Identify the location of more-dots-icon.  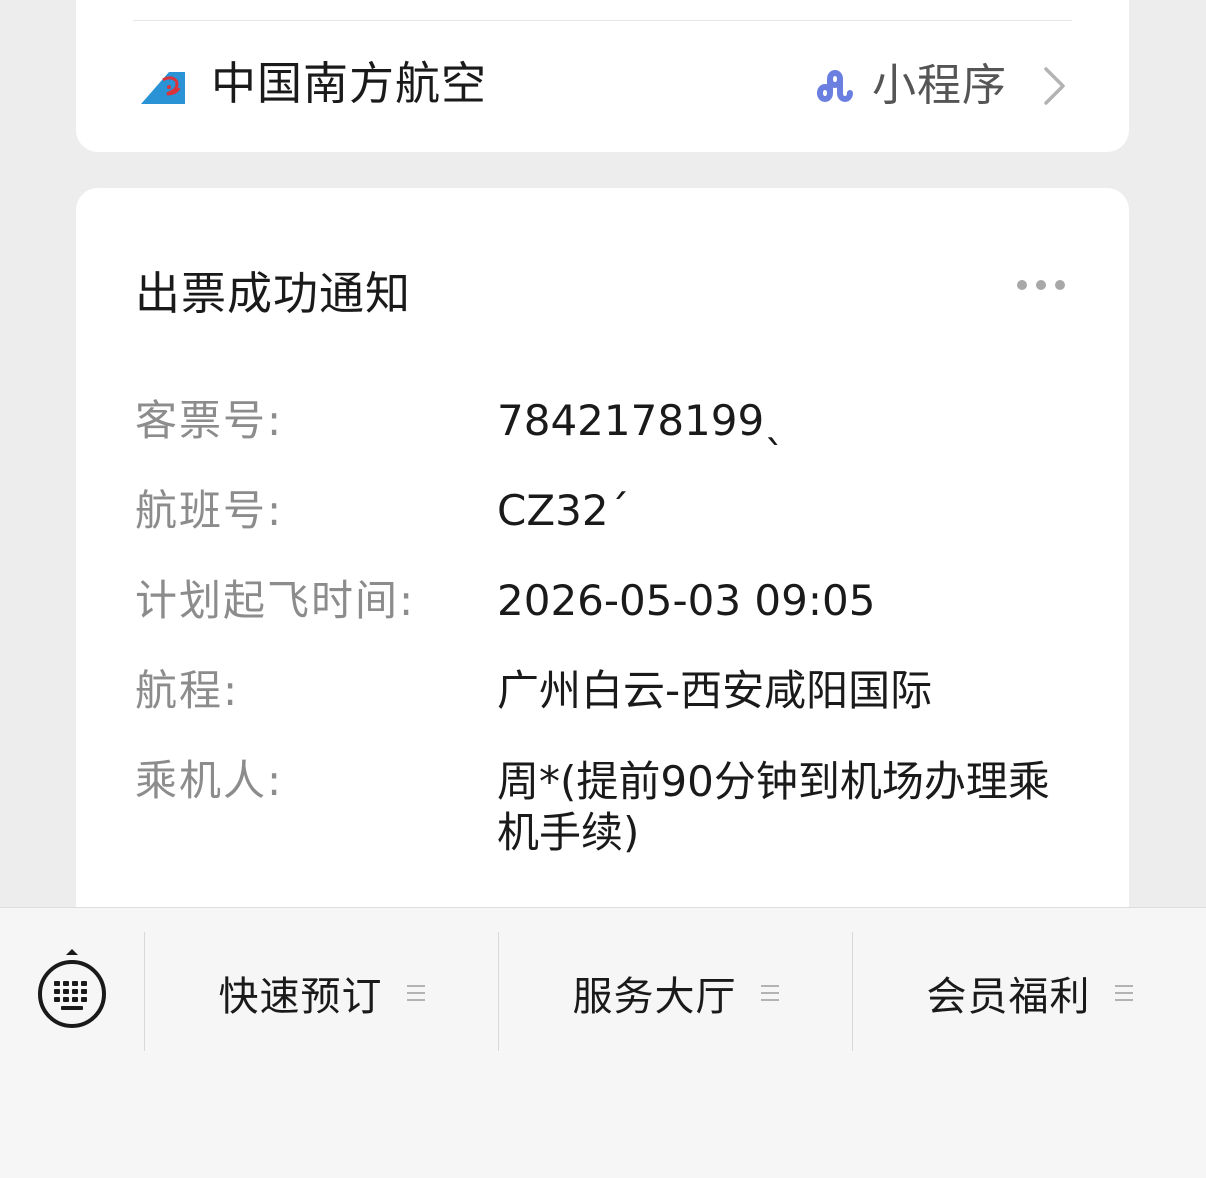
(1041, 285).